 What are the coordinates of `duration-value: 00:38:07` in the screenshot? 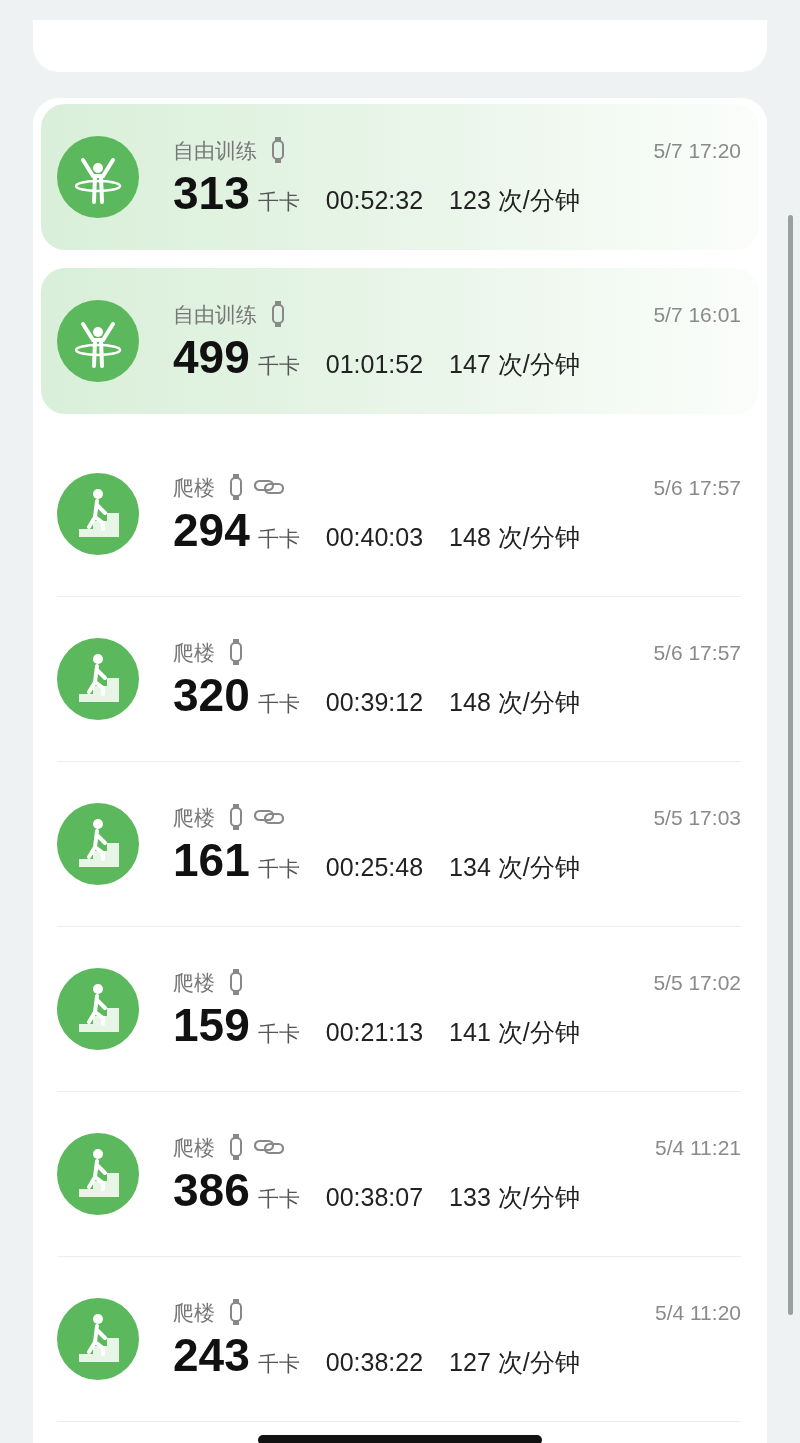 It's located at (374, 1197).